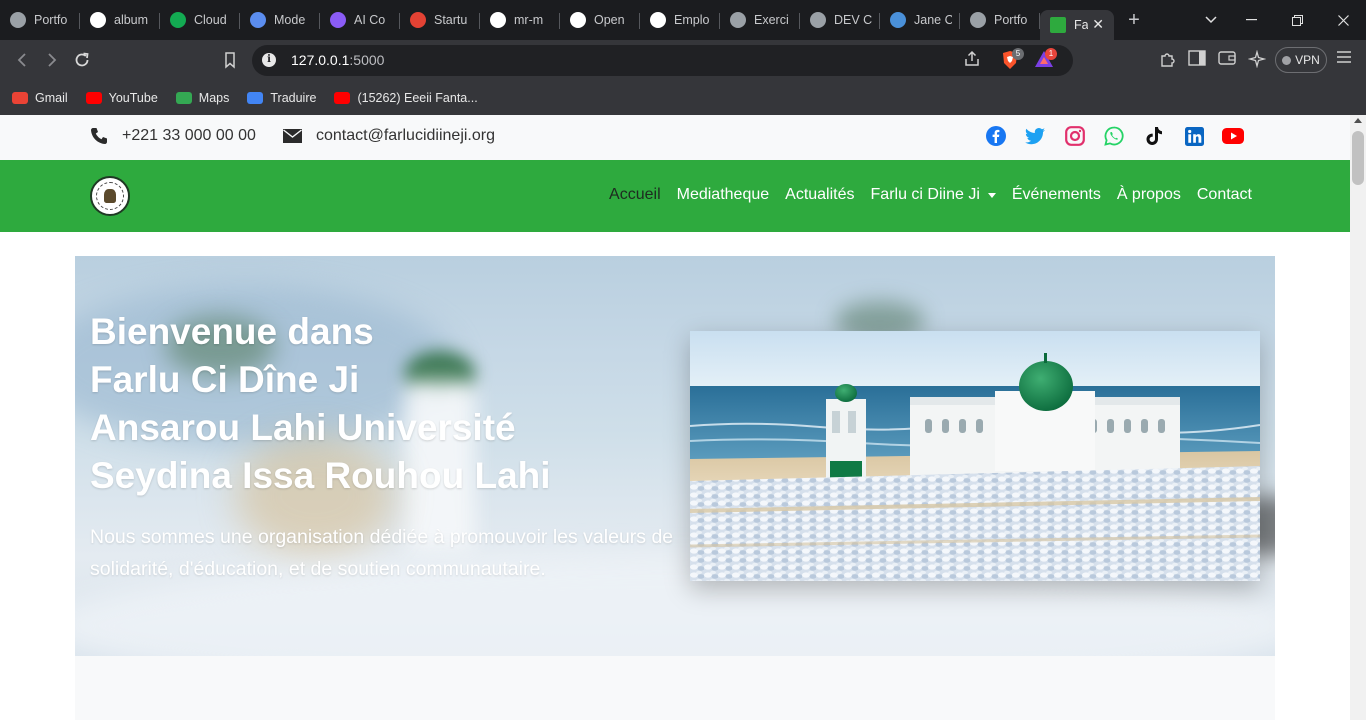 Image resolution: width=1366 pixels, height=720 pixels. I want to click on nav-link: Mediatheque, so click(723, 195).